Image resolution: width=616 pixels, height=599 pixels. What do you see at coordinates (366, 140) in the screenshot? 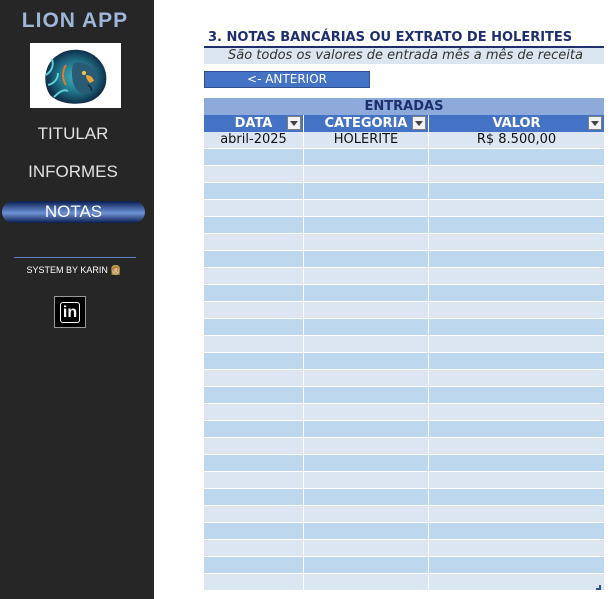
I see `table-cell: HOLERITE` at bounding box center [366, 140].